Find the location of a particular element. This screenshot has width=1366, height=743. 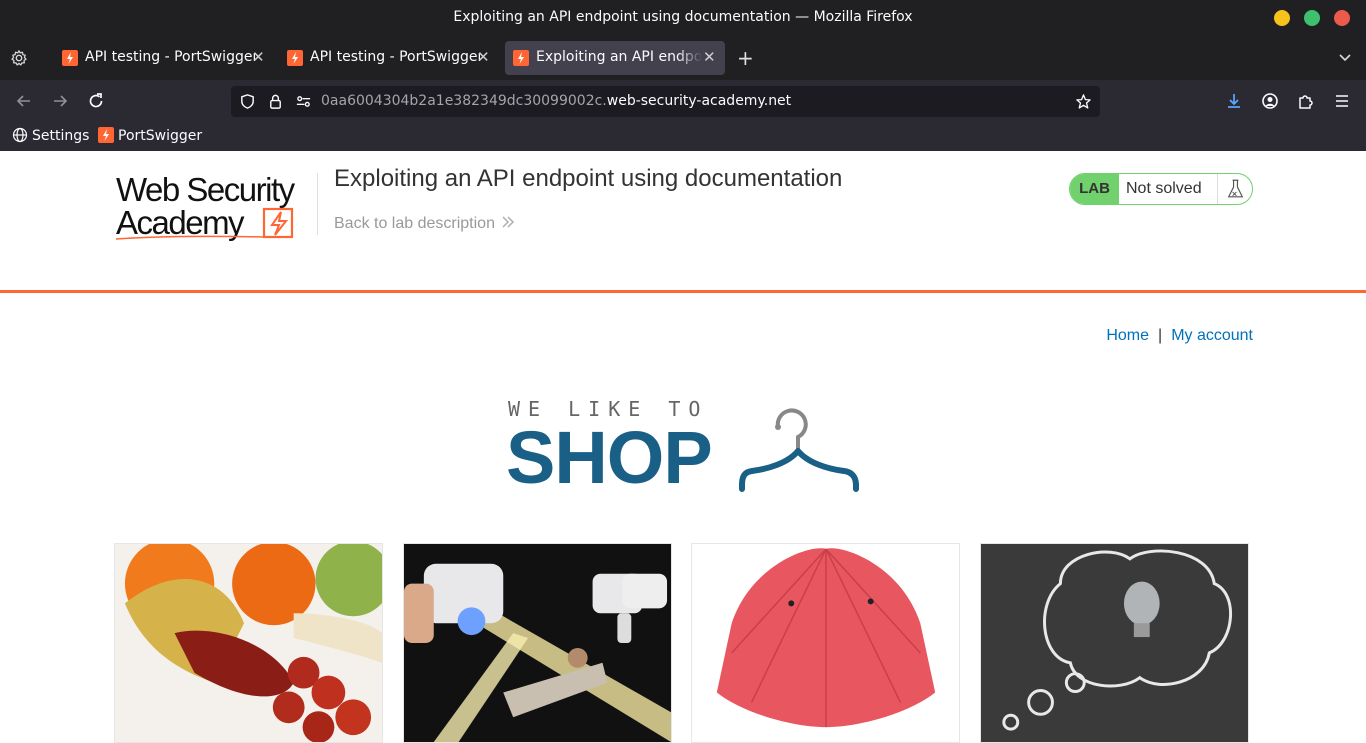

bookmark-star-icon is located at coordinates (1083, 101).